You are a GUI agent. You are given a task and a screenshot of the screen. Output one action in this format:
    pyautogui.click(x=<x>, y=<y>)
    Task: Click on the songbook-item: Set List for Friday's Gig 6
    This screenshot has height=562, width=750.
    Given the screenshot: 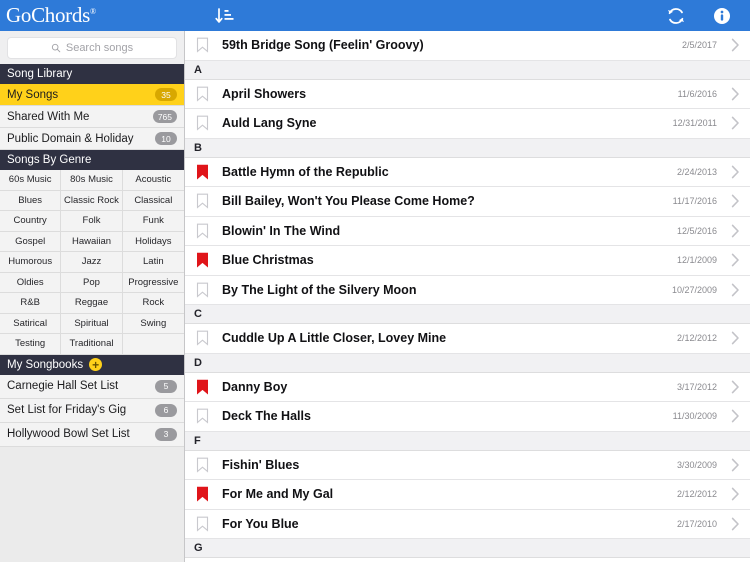 What is the action you would take?
    pyautogui.click(x=92, y=410)
    